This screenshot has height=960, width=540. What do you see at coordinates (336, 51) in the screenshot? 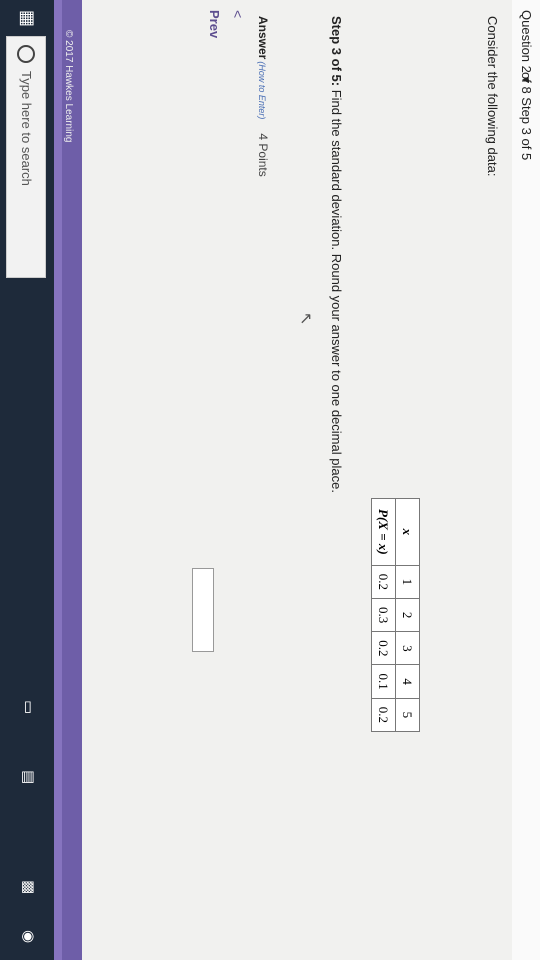
I see `step-label: Step 3 of 5:` at bounding box center [336, 51].